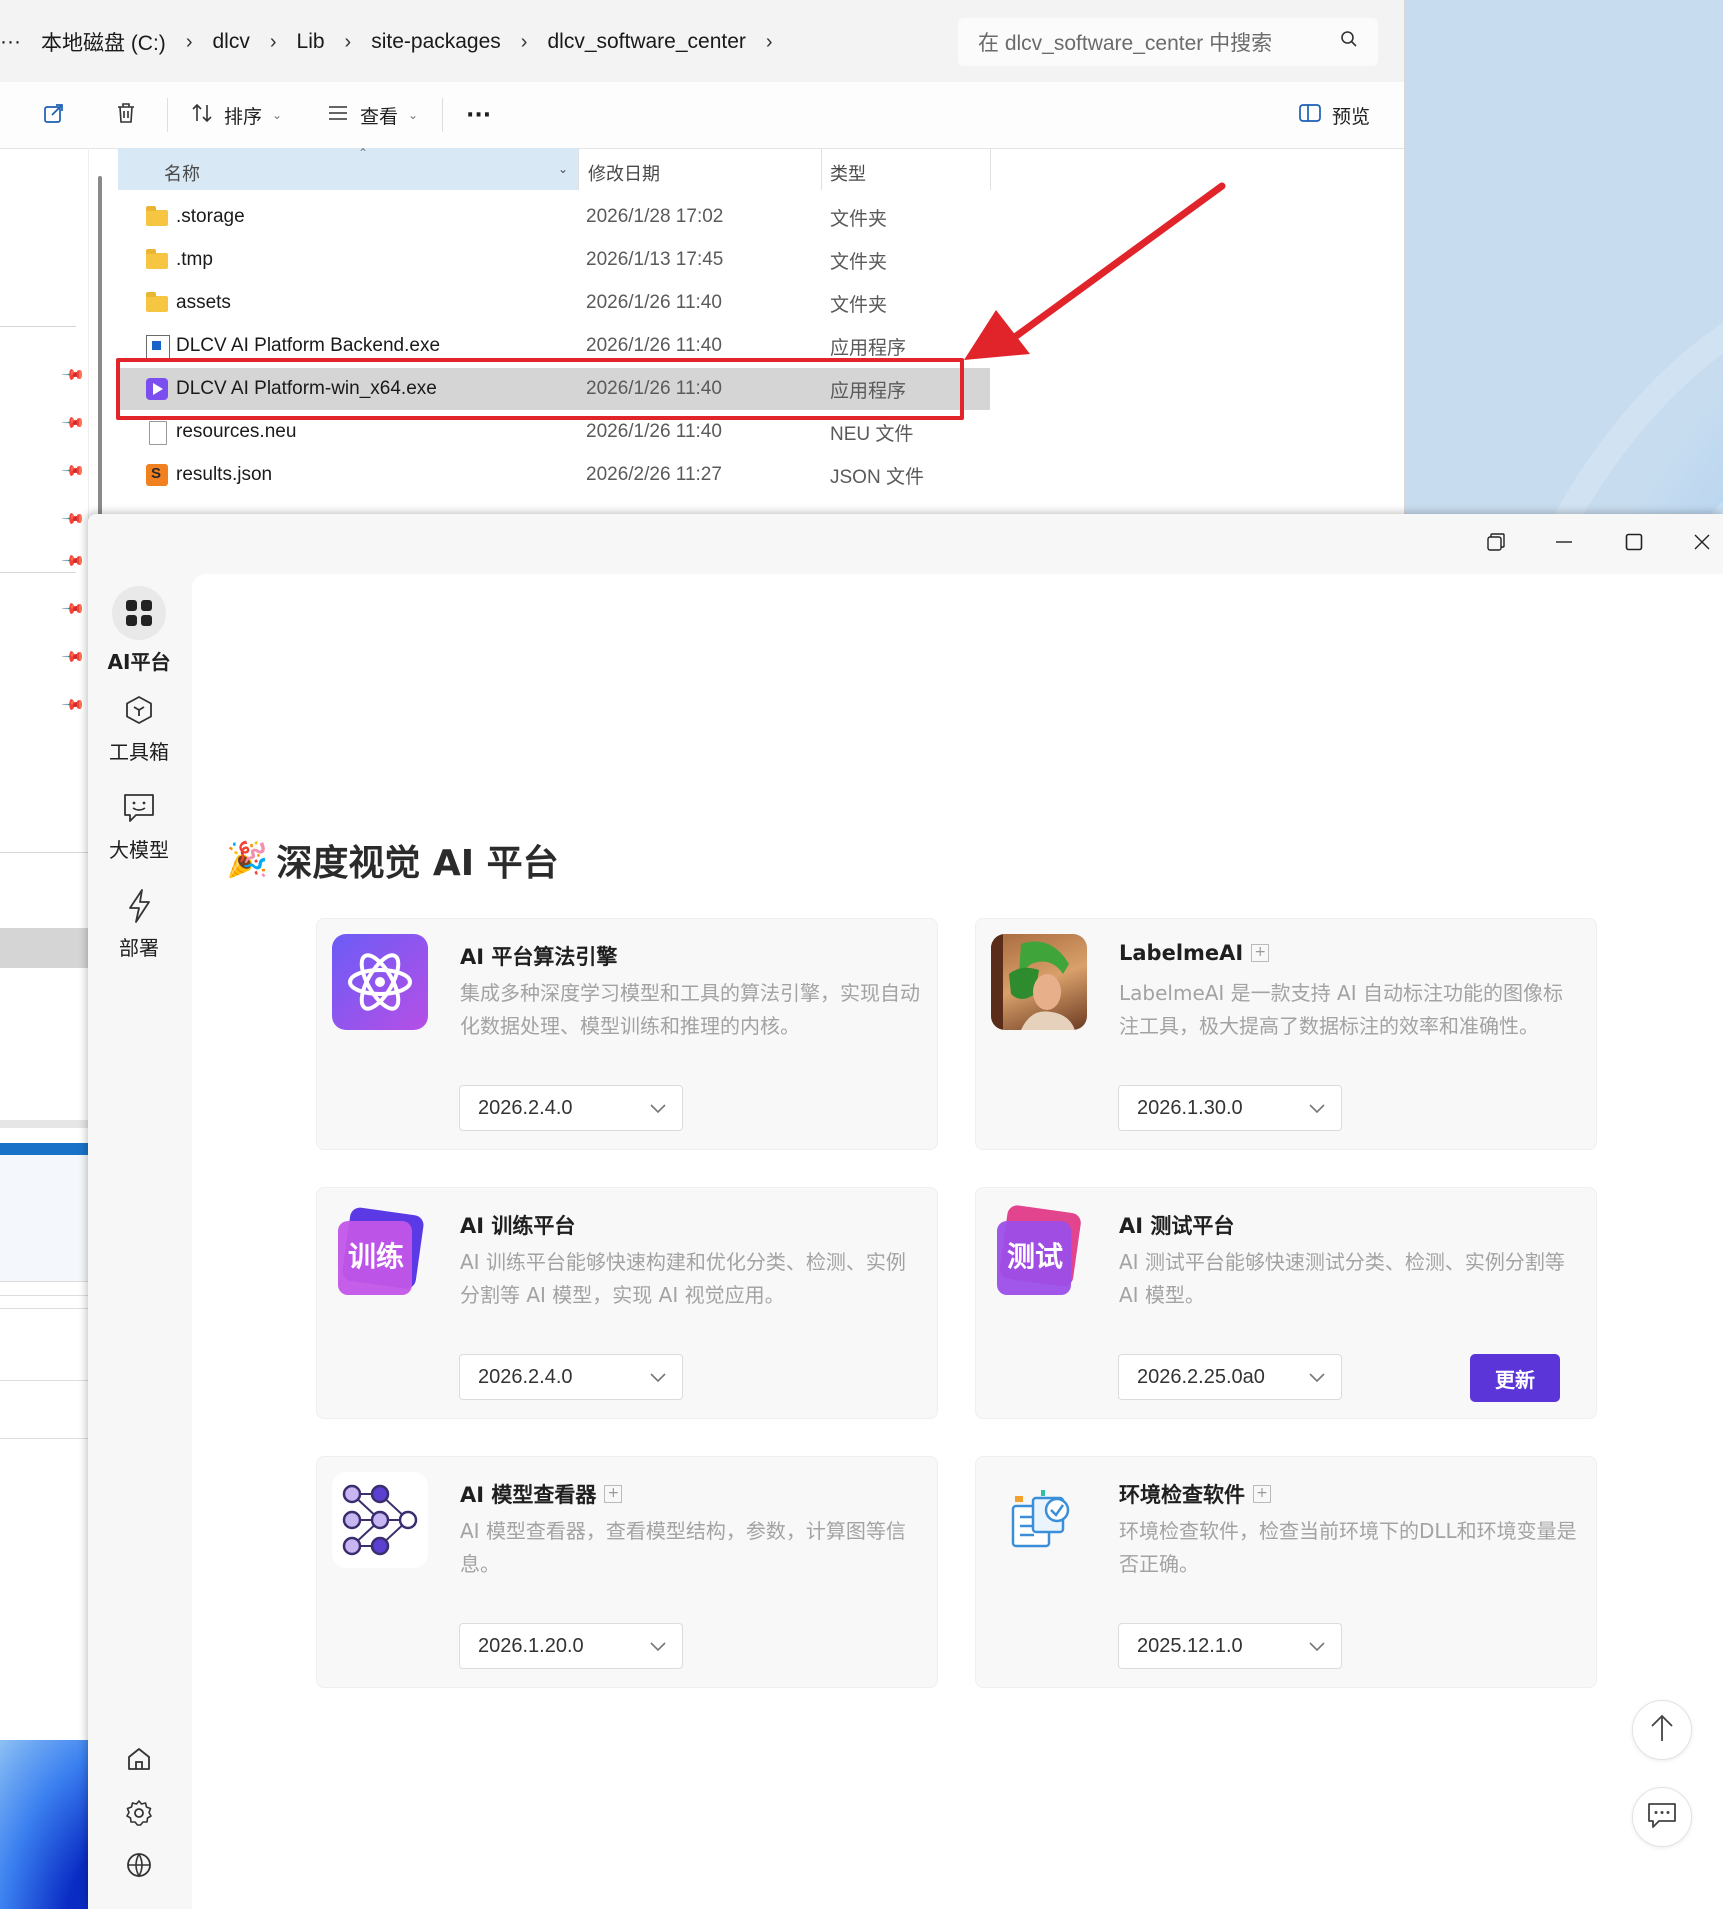 The width and height of the screenshot is (1723, 1909). I want to click on home-button, so click(139, 1761).